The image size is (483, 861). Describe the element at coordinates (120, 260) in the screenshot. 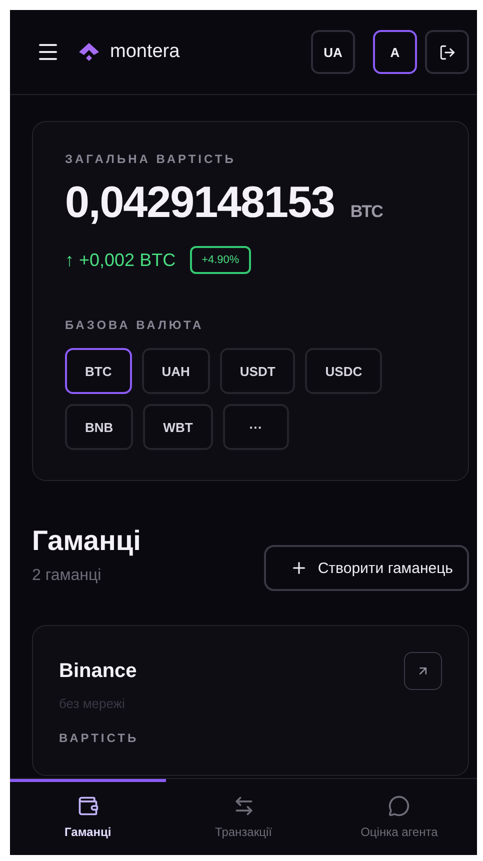

I see `change-amount: ↑ +0,002 BTC` at that location.